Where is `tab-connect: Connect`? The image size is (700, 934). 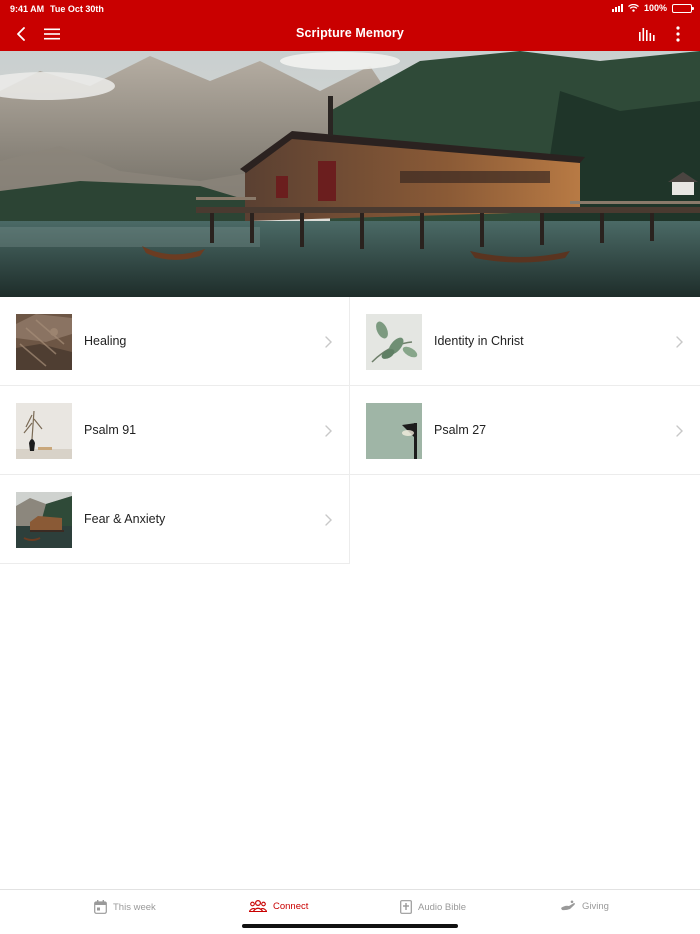 tab-connect: Connect is located at coordinates (278, 906).